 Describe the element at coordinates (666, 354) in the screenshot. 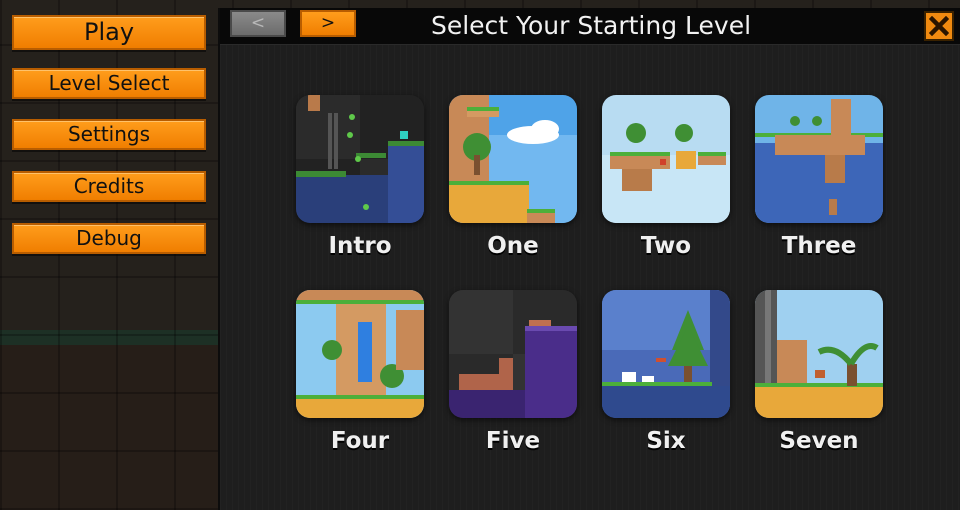

I see `level-thumbnail-six` at that location.